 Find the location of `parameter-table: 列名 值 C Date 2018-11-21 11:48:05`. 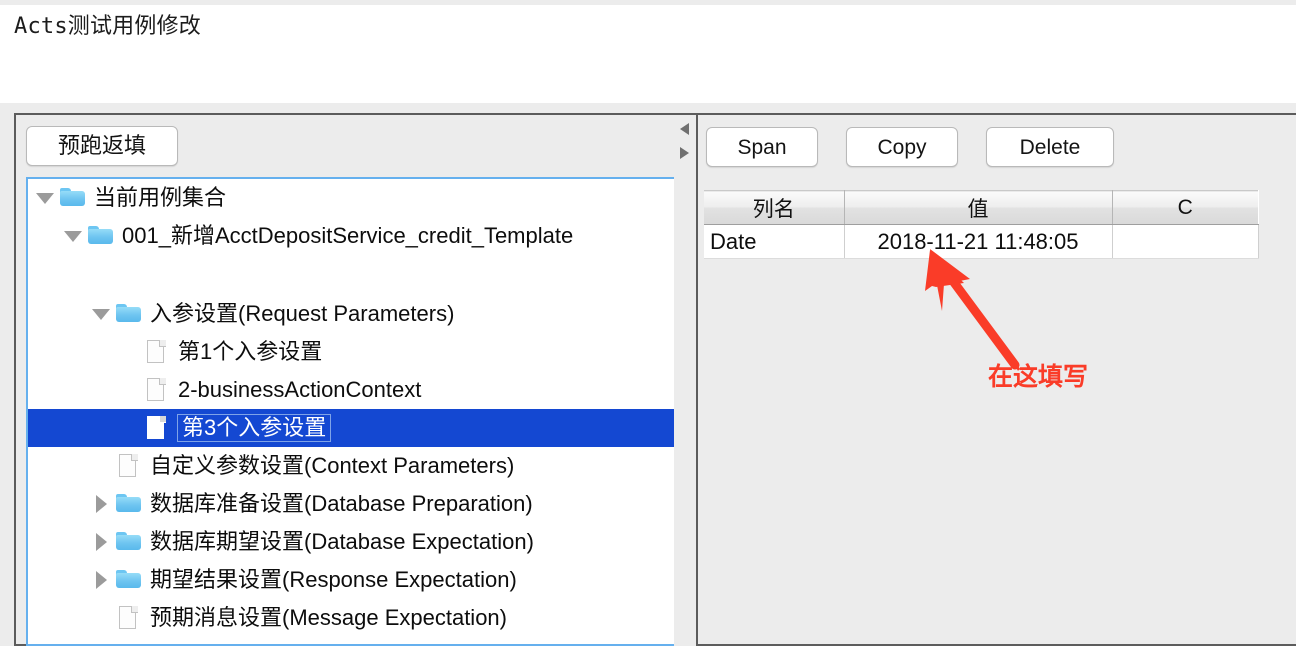

parameter-table: 列名 值 C Date 2018-11-21 11:48:05 is located at coordinates (981, 224).